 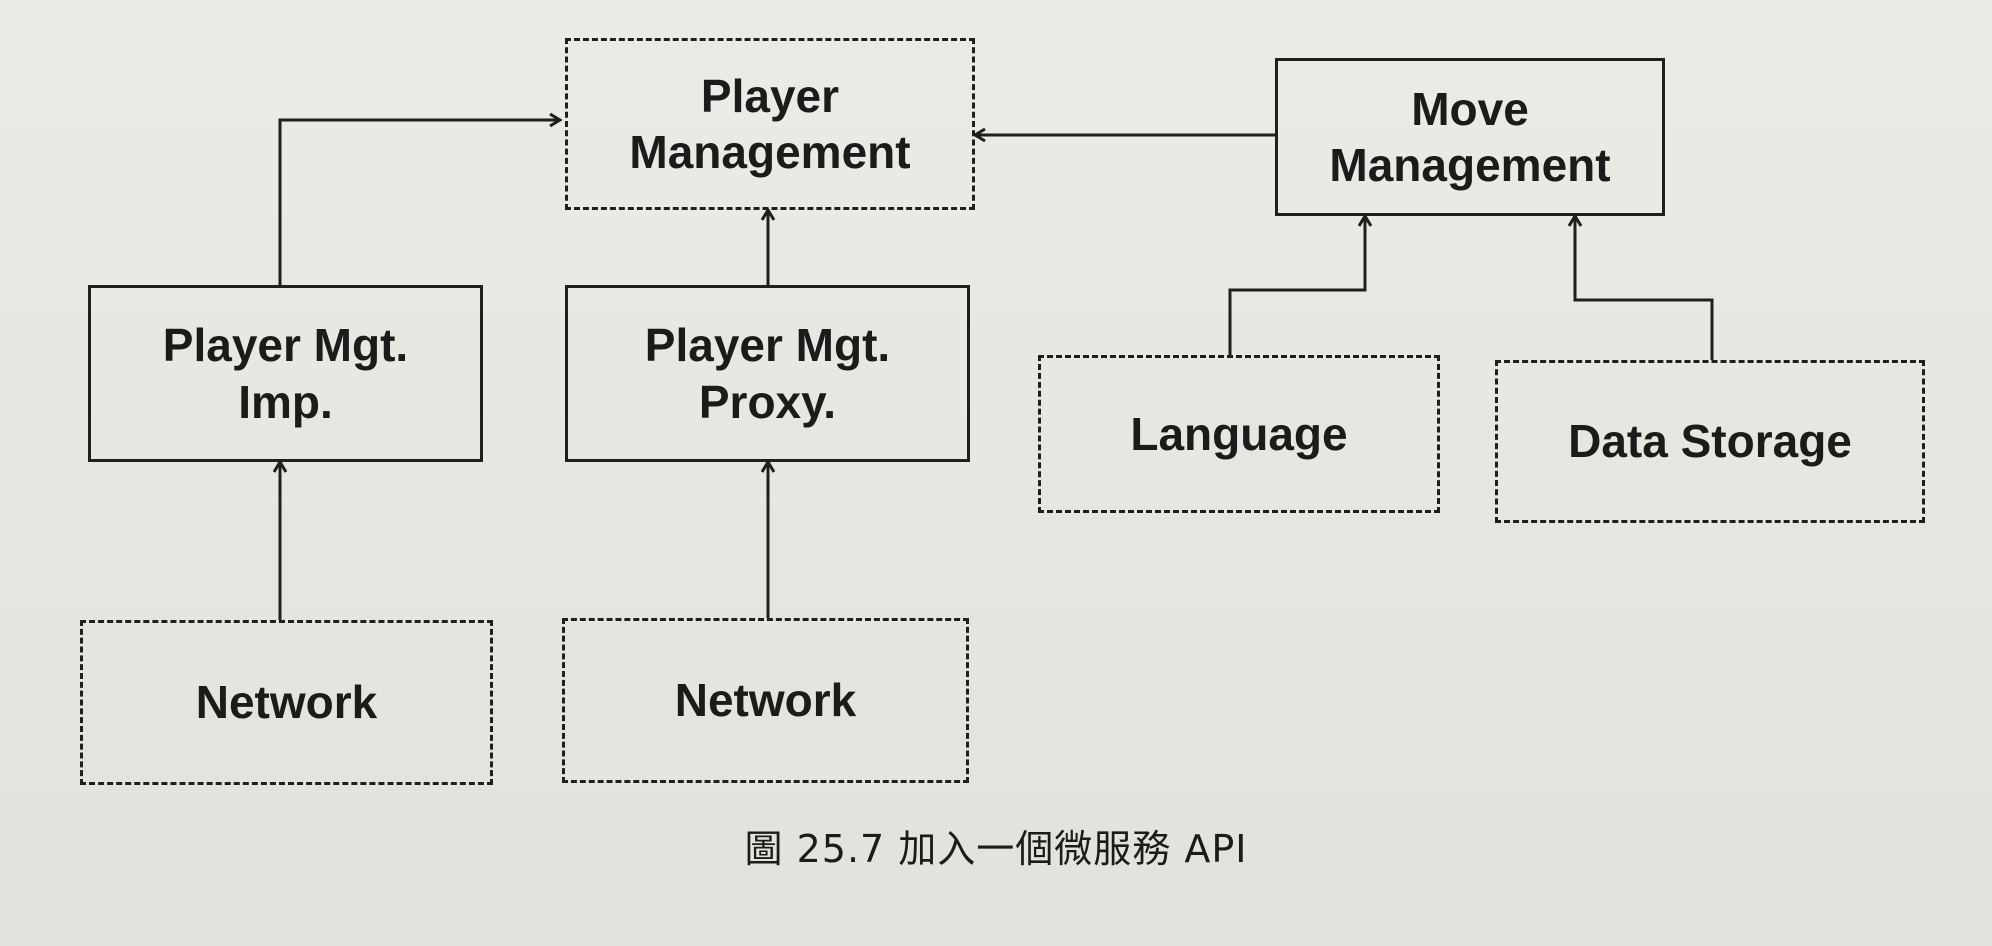 I want to click on move-management-node: Move Management, so click(x=1470, y=137).